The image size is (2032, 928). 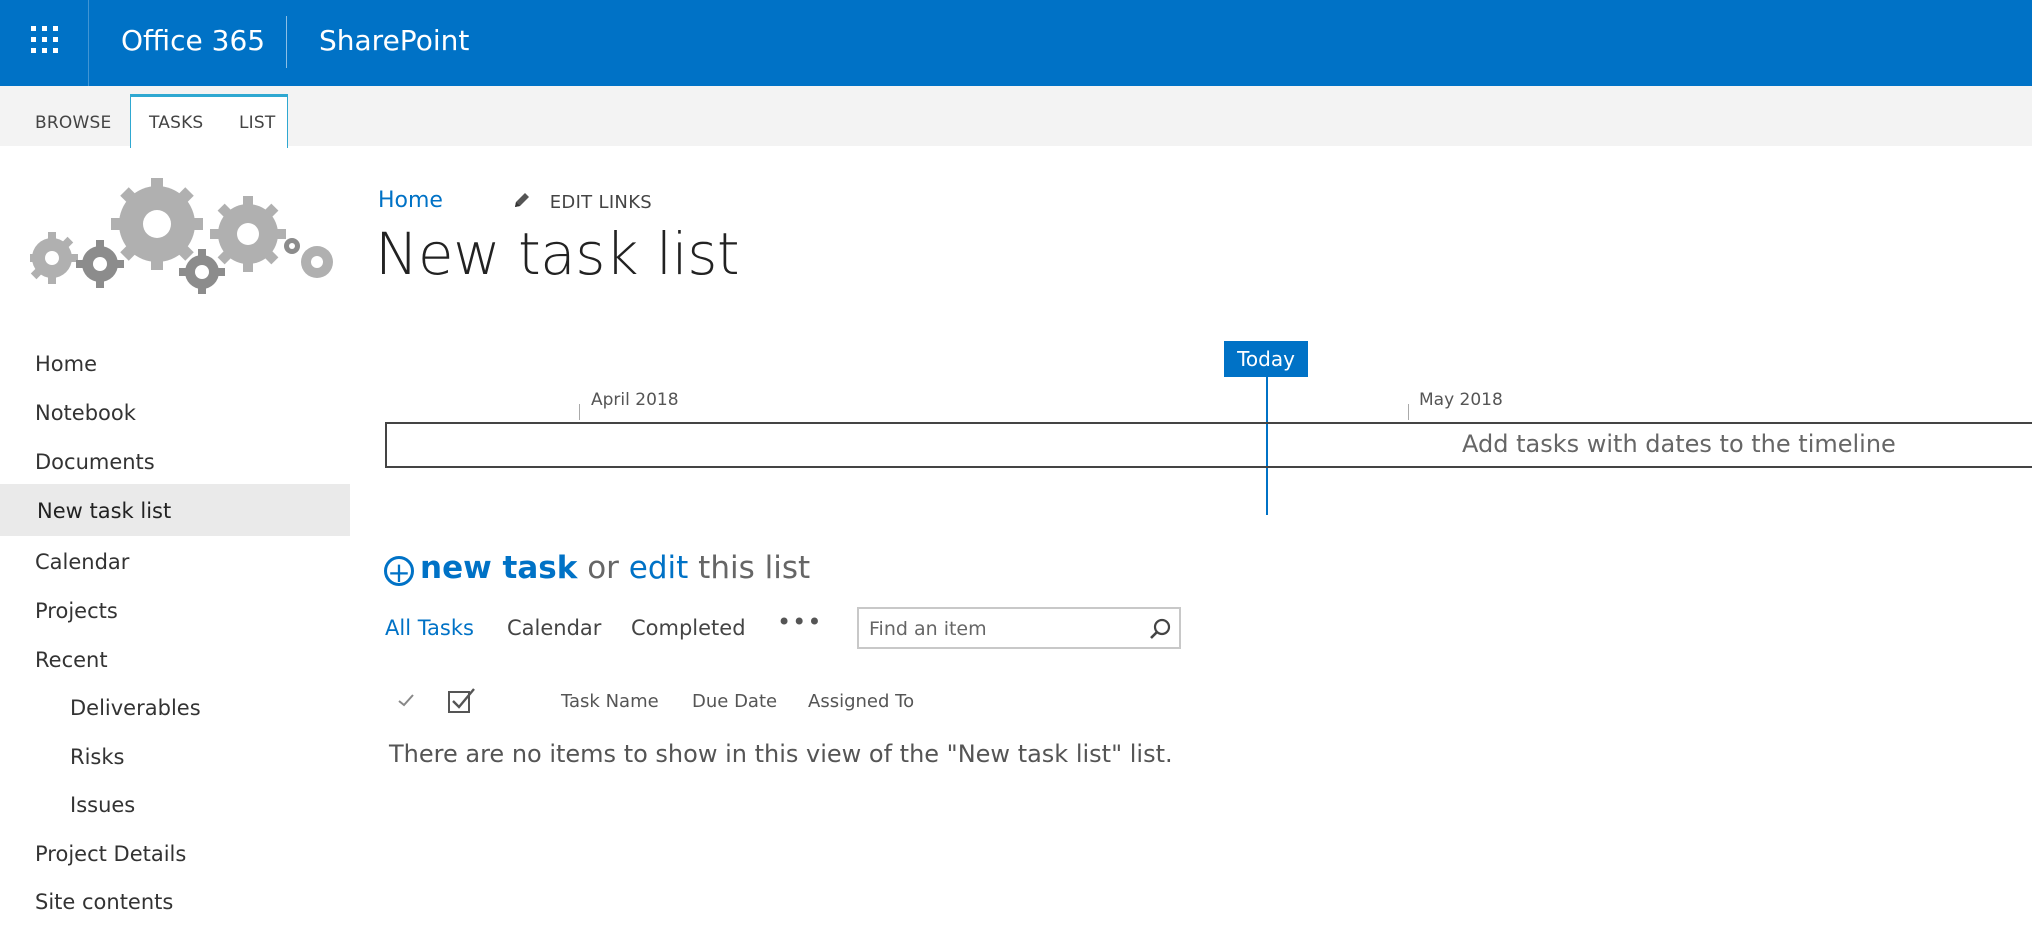 What do you see at coordinates (601, 202) in the screenshot?
I see `edit-links-label: EDIT LINKS` at bounding box center [601, 202].